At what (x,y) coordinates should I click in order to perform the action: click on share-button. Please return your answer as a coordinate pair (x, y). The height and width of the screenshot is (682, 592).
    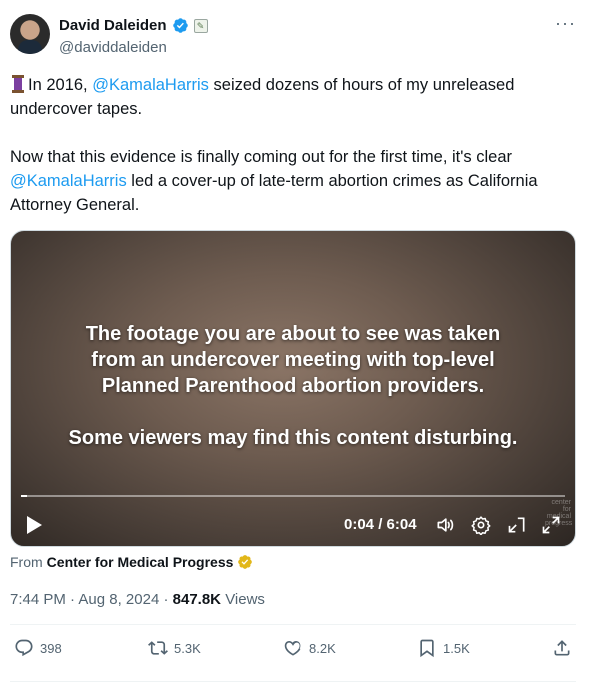
    Looking at the image, I should click on (562, 648).